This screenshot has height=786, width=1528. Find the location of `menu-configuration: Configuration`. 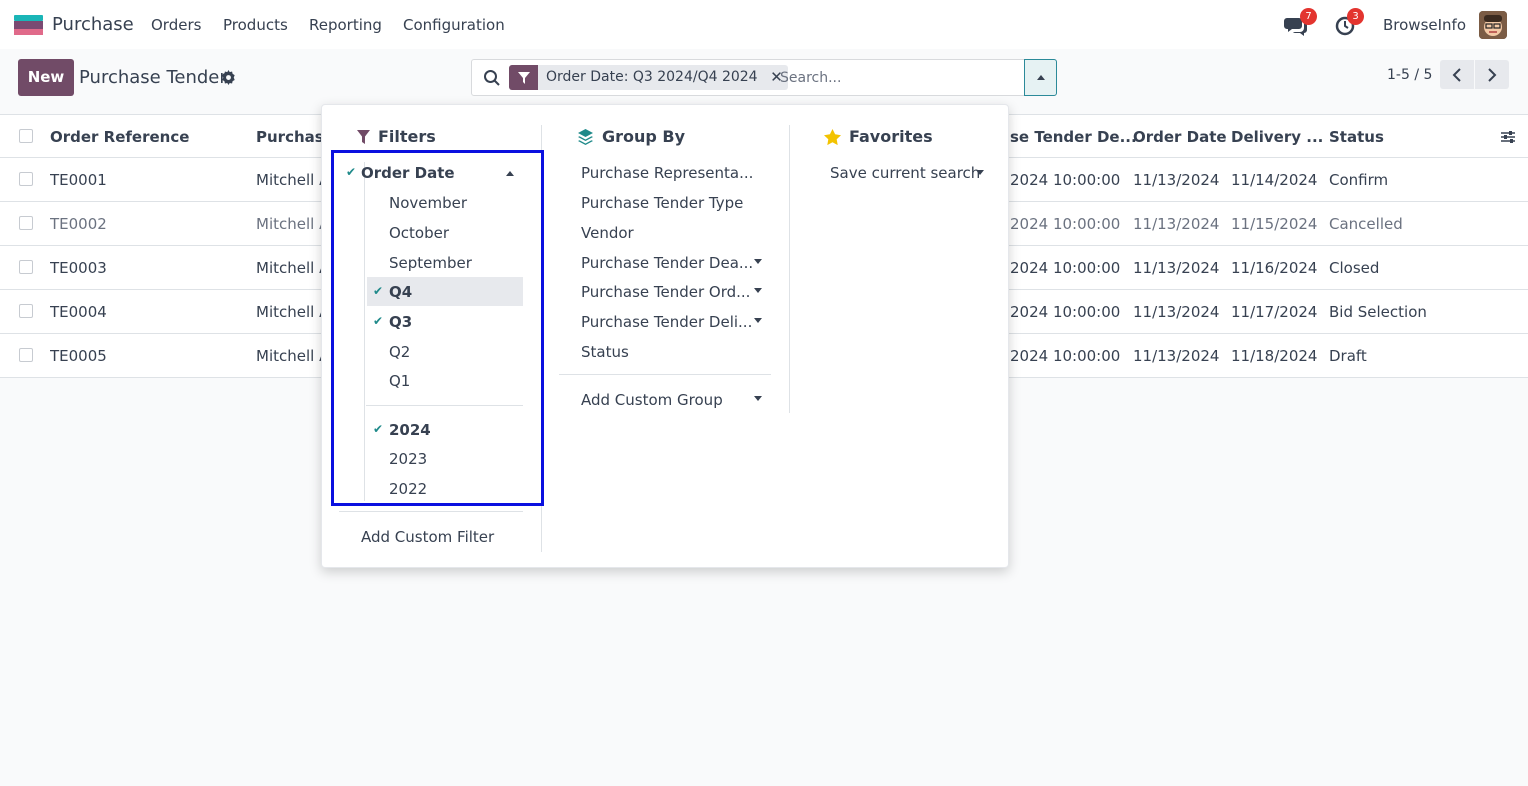

menu-configuration: Configuration is located at coordinates (454, 25).